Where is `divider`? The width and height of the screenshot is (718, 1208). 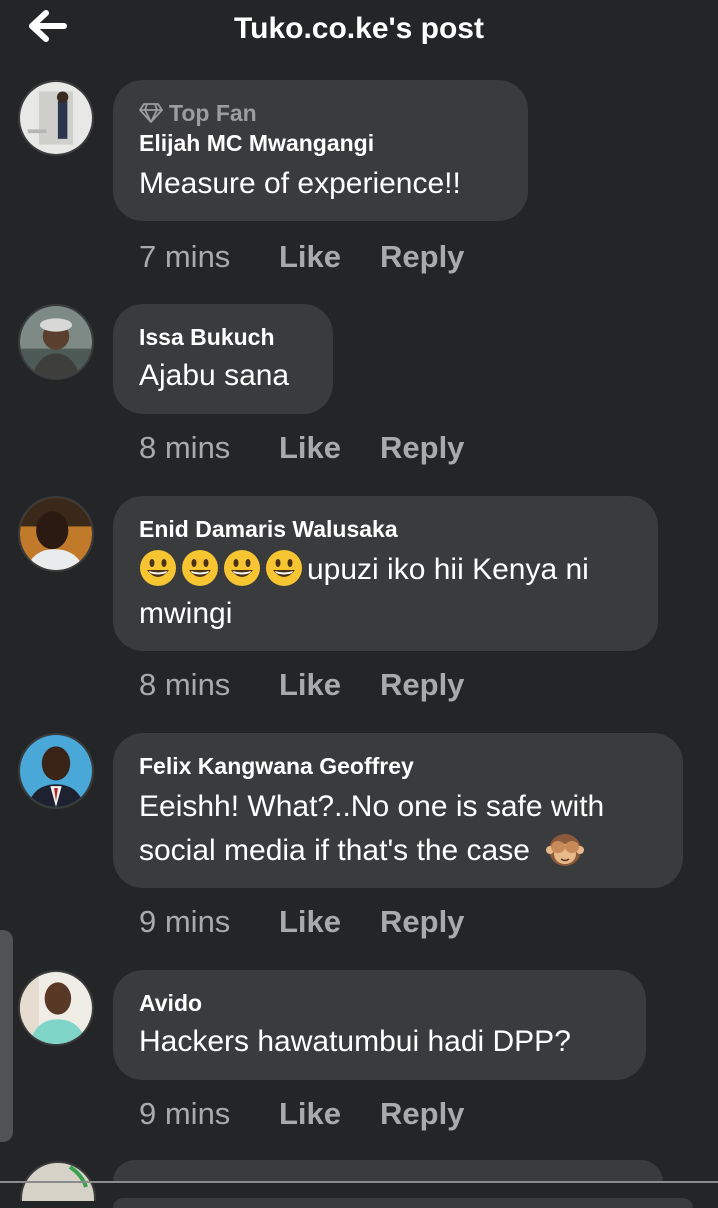 divider is located at coordinates (359, 1182).